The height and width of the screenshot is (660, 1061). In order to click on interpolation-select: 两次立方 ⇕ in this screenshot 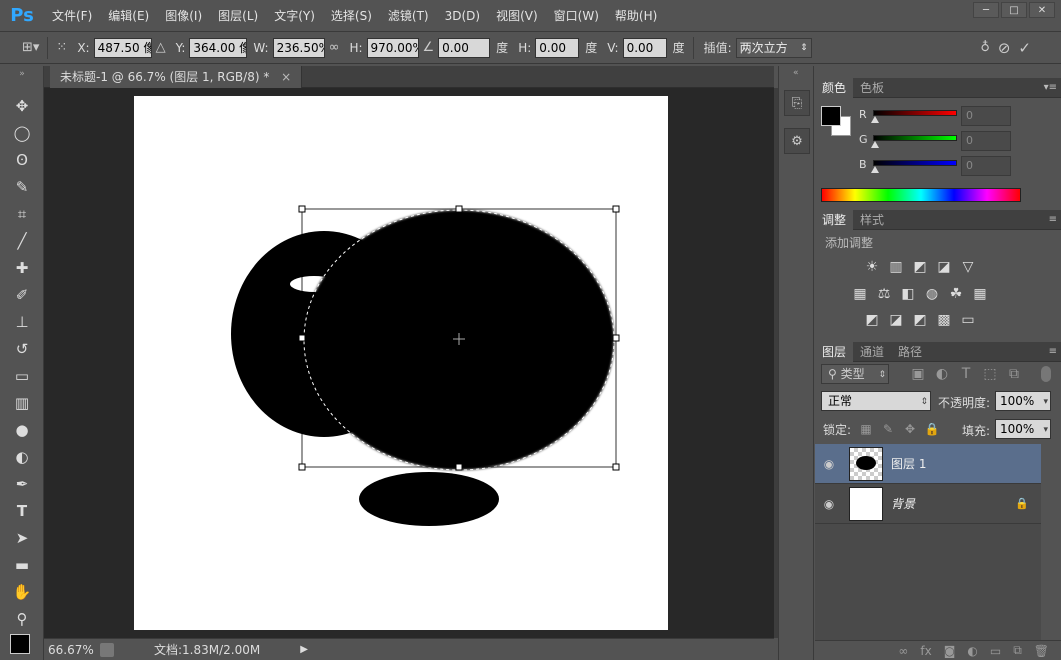, I will do `click(773, 47)`.